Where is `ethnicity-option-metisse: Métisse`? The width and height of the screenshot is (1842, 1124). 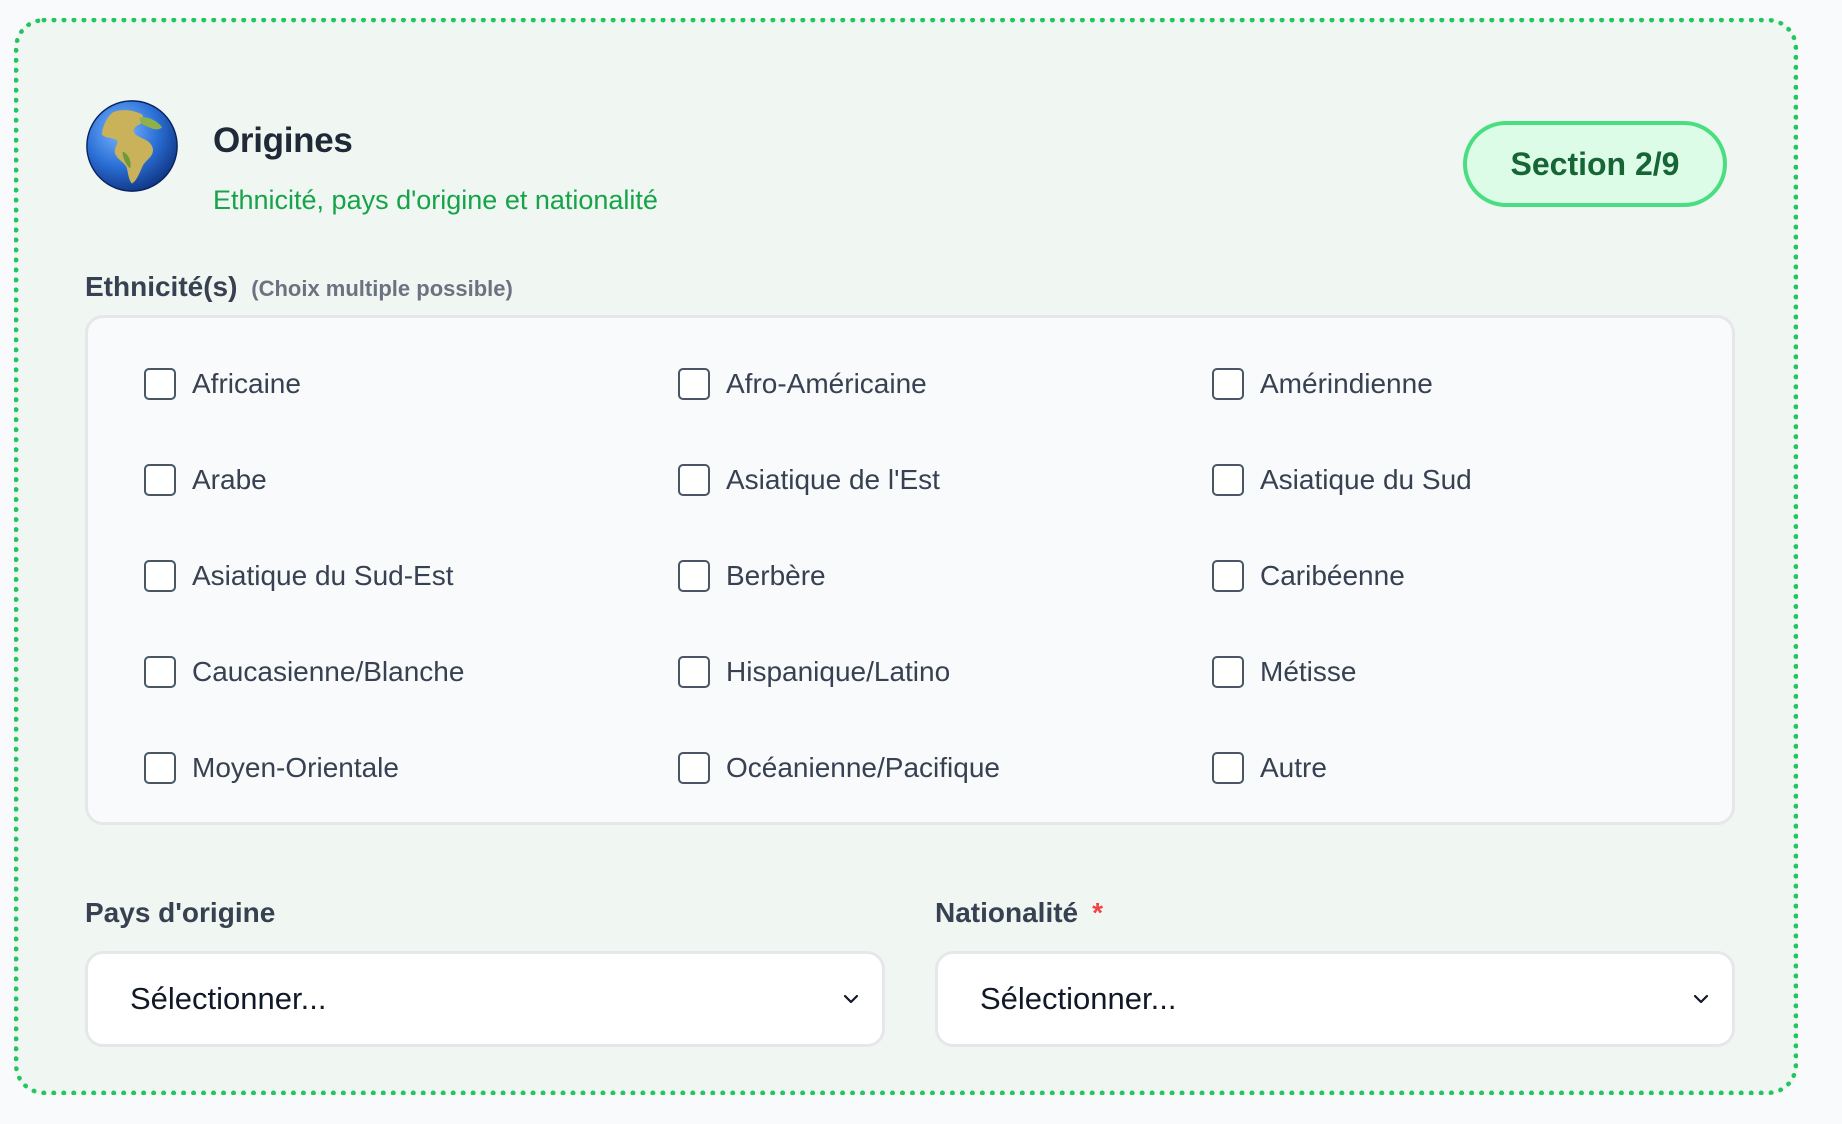
ethnicity-option-metisse: Métisse is located at coordinates (1479, 672).